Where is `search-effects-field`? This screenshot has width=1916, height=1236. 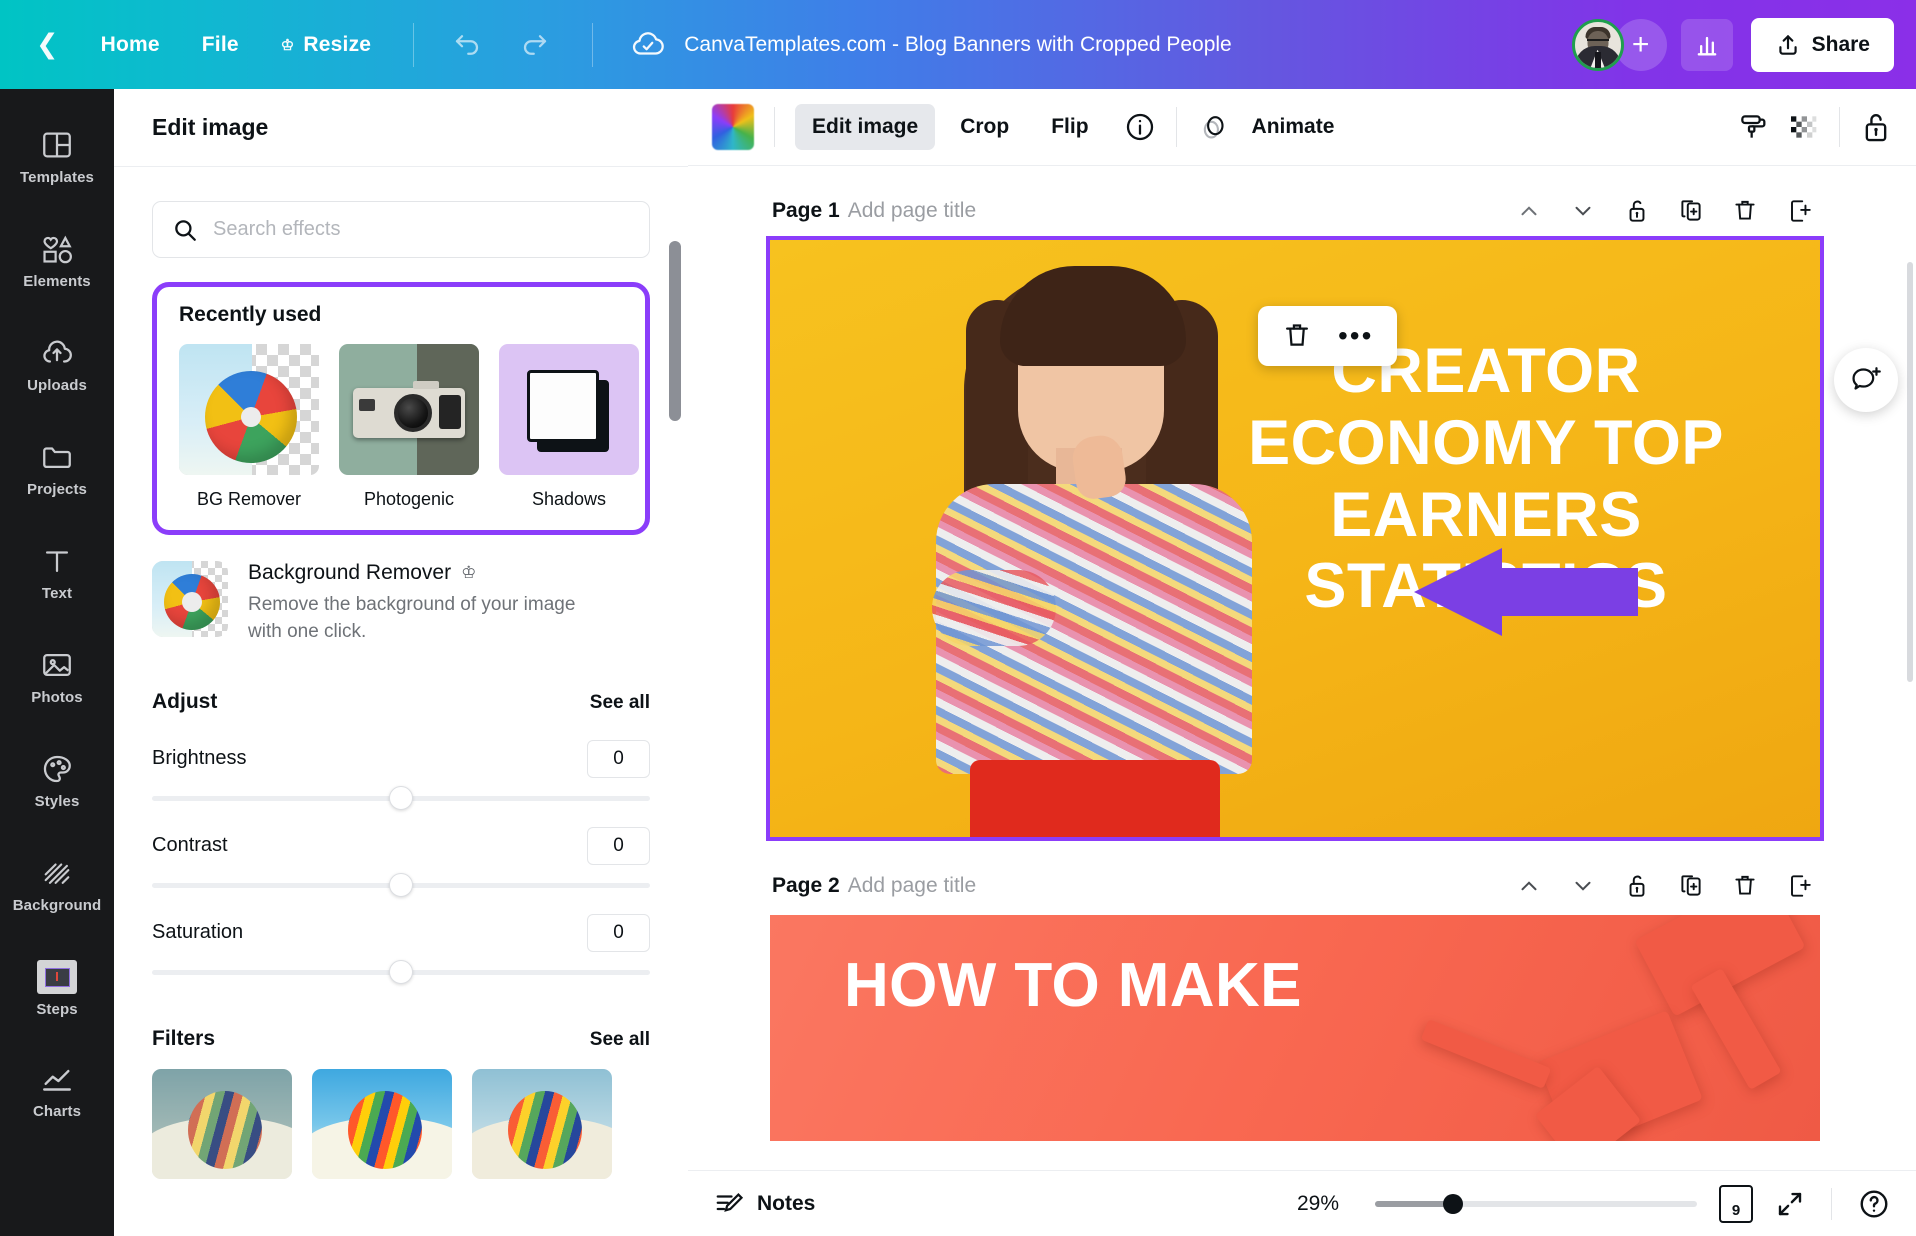 search-effects-field is located at coordinates (401, 229).